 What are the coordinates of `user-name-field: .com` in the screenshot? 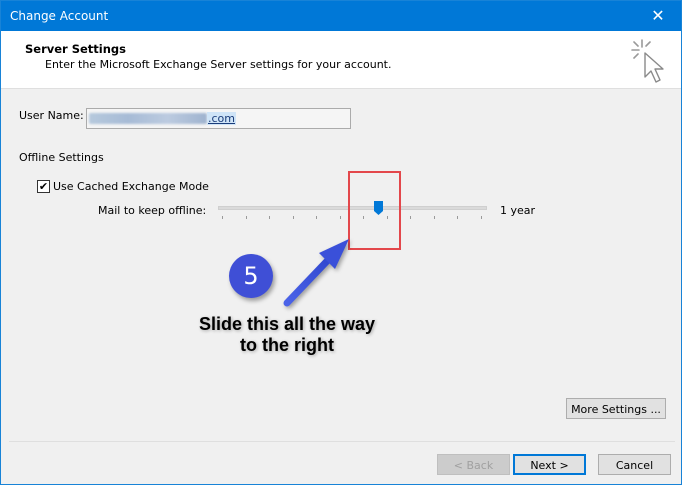 It's located at (218, 118).